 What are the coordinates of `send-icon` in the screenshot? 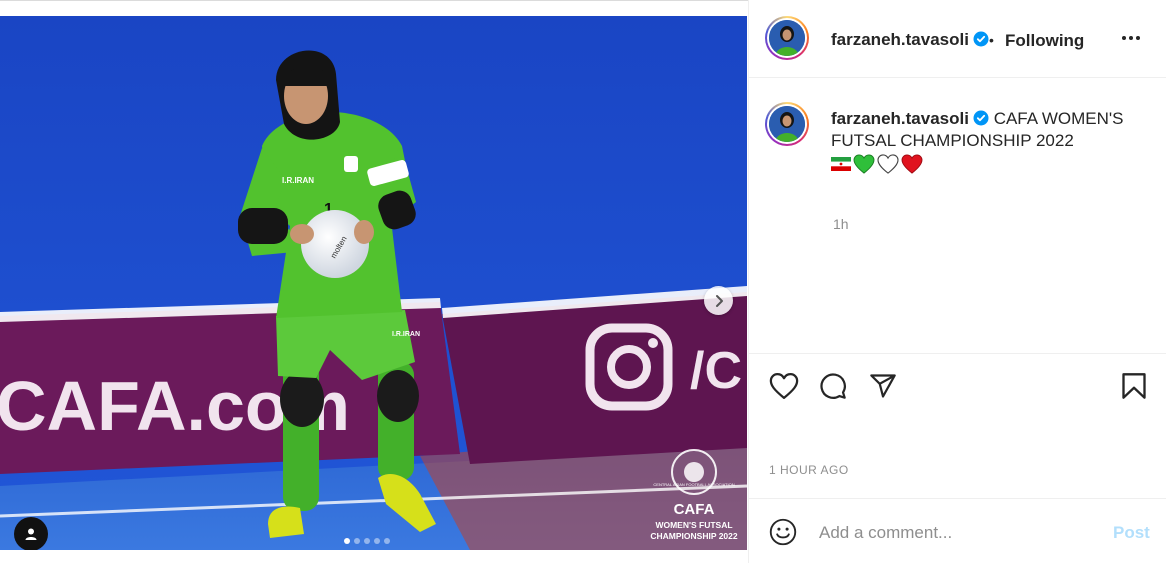 It's located at (883, 386).